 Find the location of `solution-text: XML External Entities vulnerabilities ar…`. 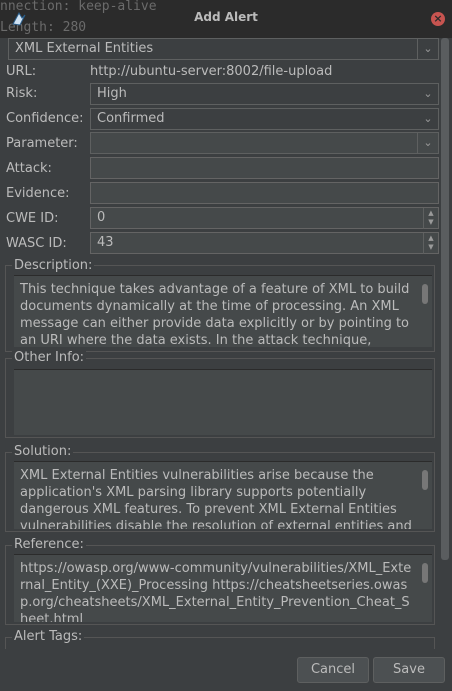

solution-text: XML External Entities vulnerabilities ar… is located at coordinates (216, 498).